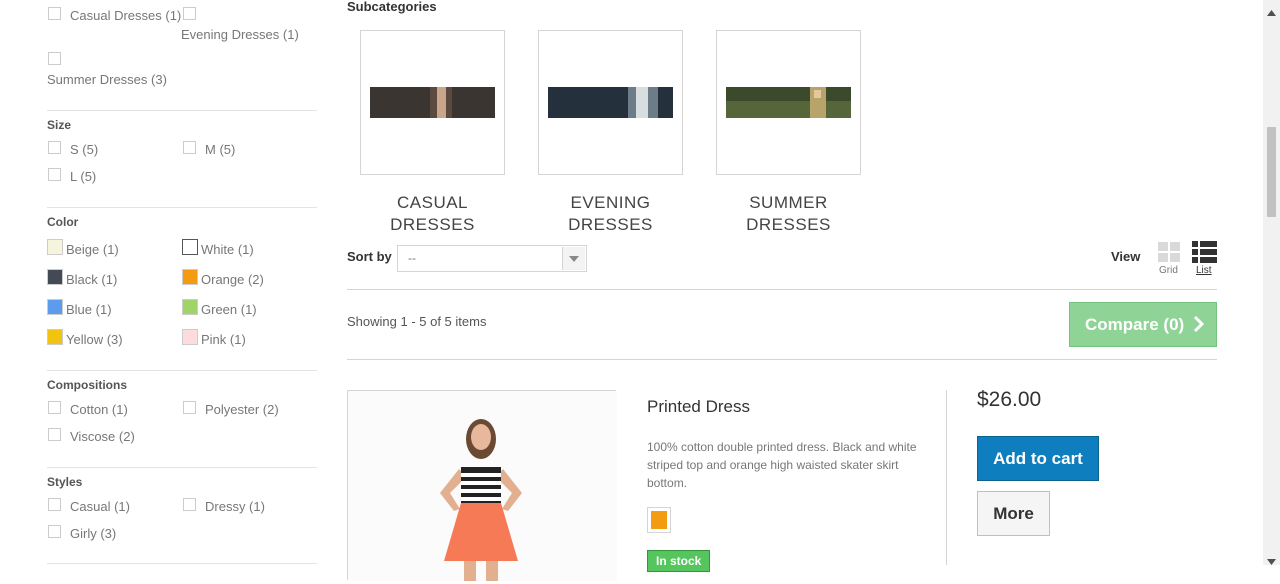  Describe the element at coordinates (55, 247) in the screenshot. I see `color-swatch-beige` at that location.